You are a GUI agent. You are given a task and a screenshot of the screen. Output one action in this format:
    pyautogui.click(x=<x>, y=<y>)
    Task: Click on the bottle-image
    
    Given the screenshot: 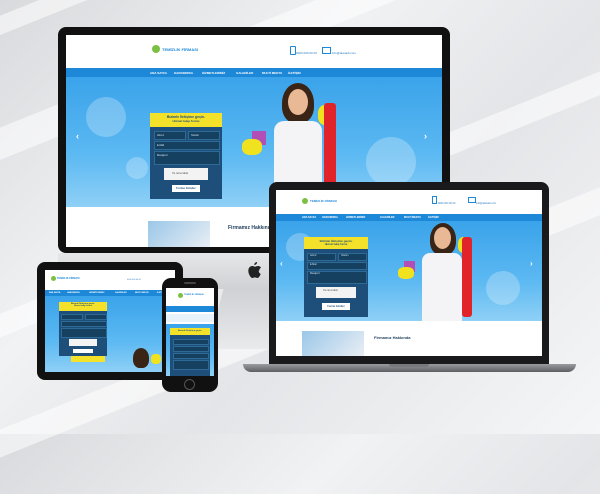 What is the action you would take?
    pyautogui.click(x=467, y=277)
    